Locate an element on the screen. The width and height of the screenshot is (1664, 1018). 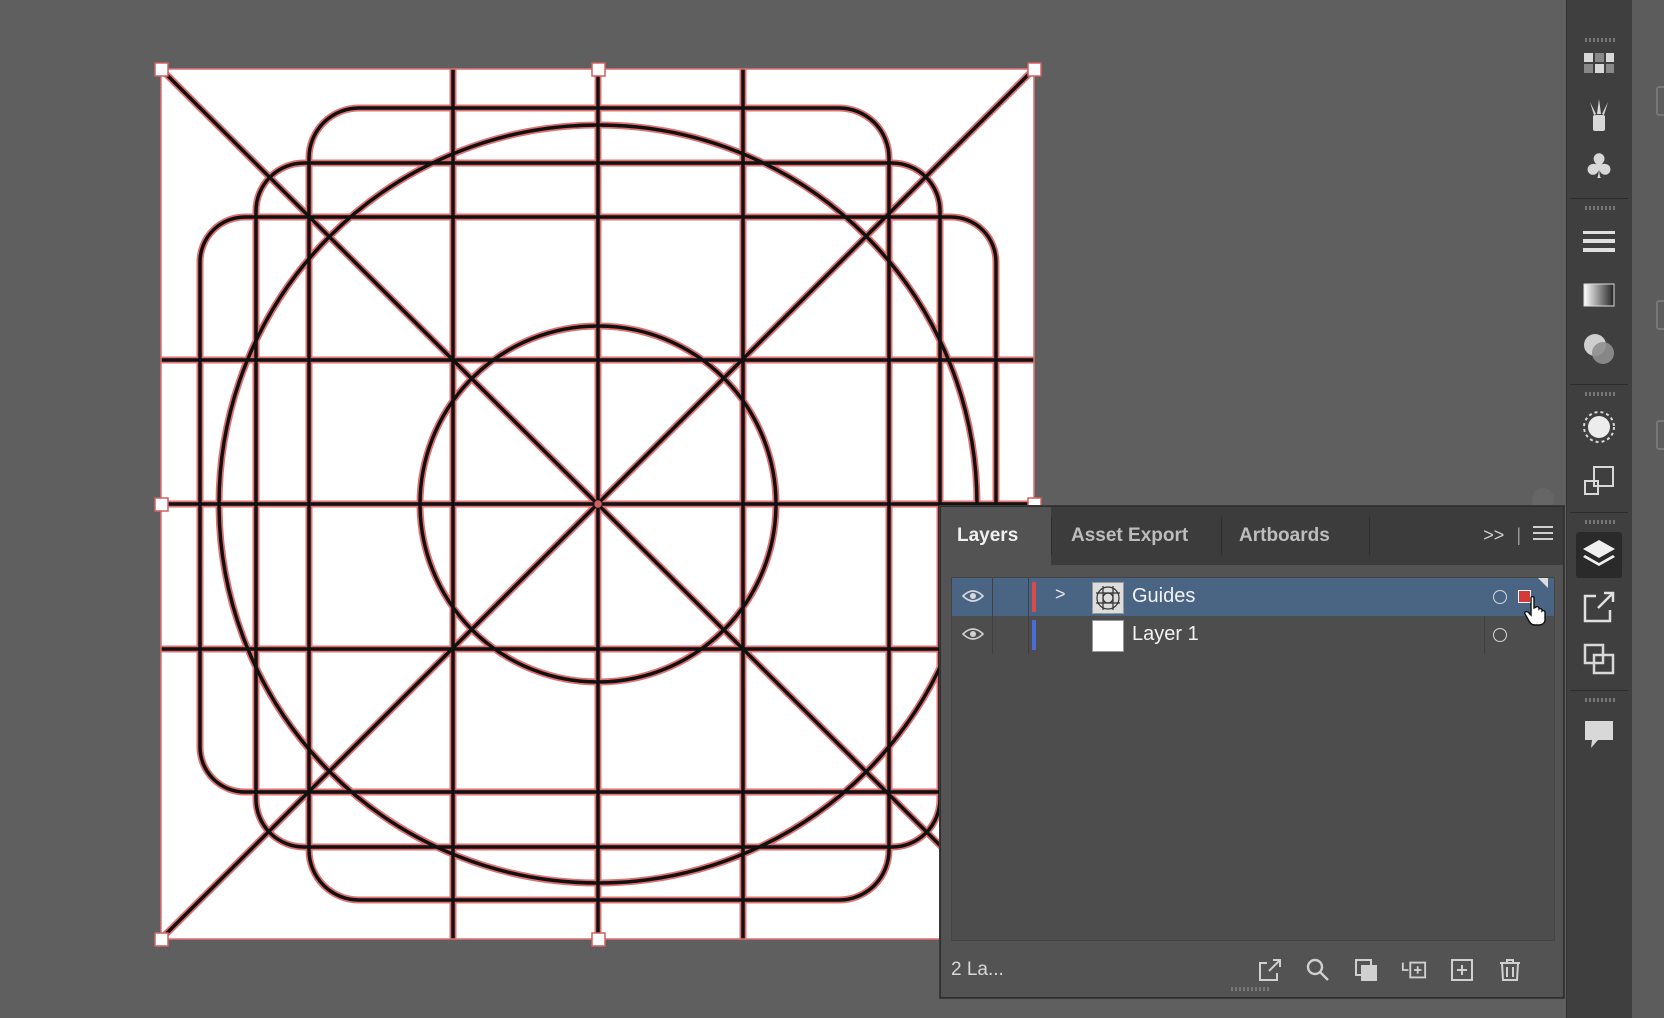
transparency-icon is located at coordinates (1599, 349).